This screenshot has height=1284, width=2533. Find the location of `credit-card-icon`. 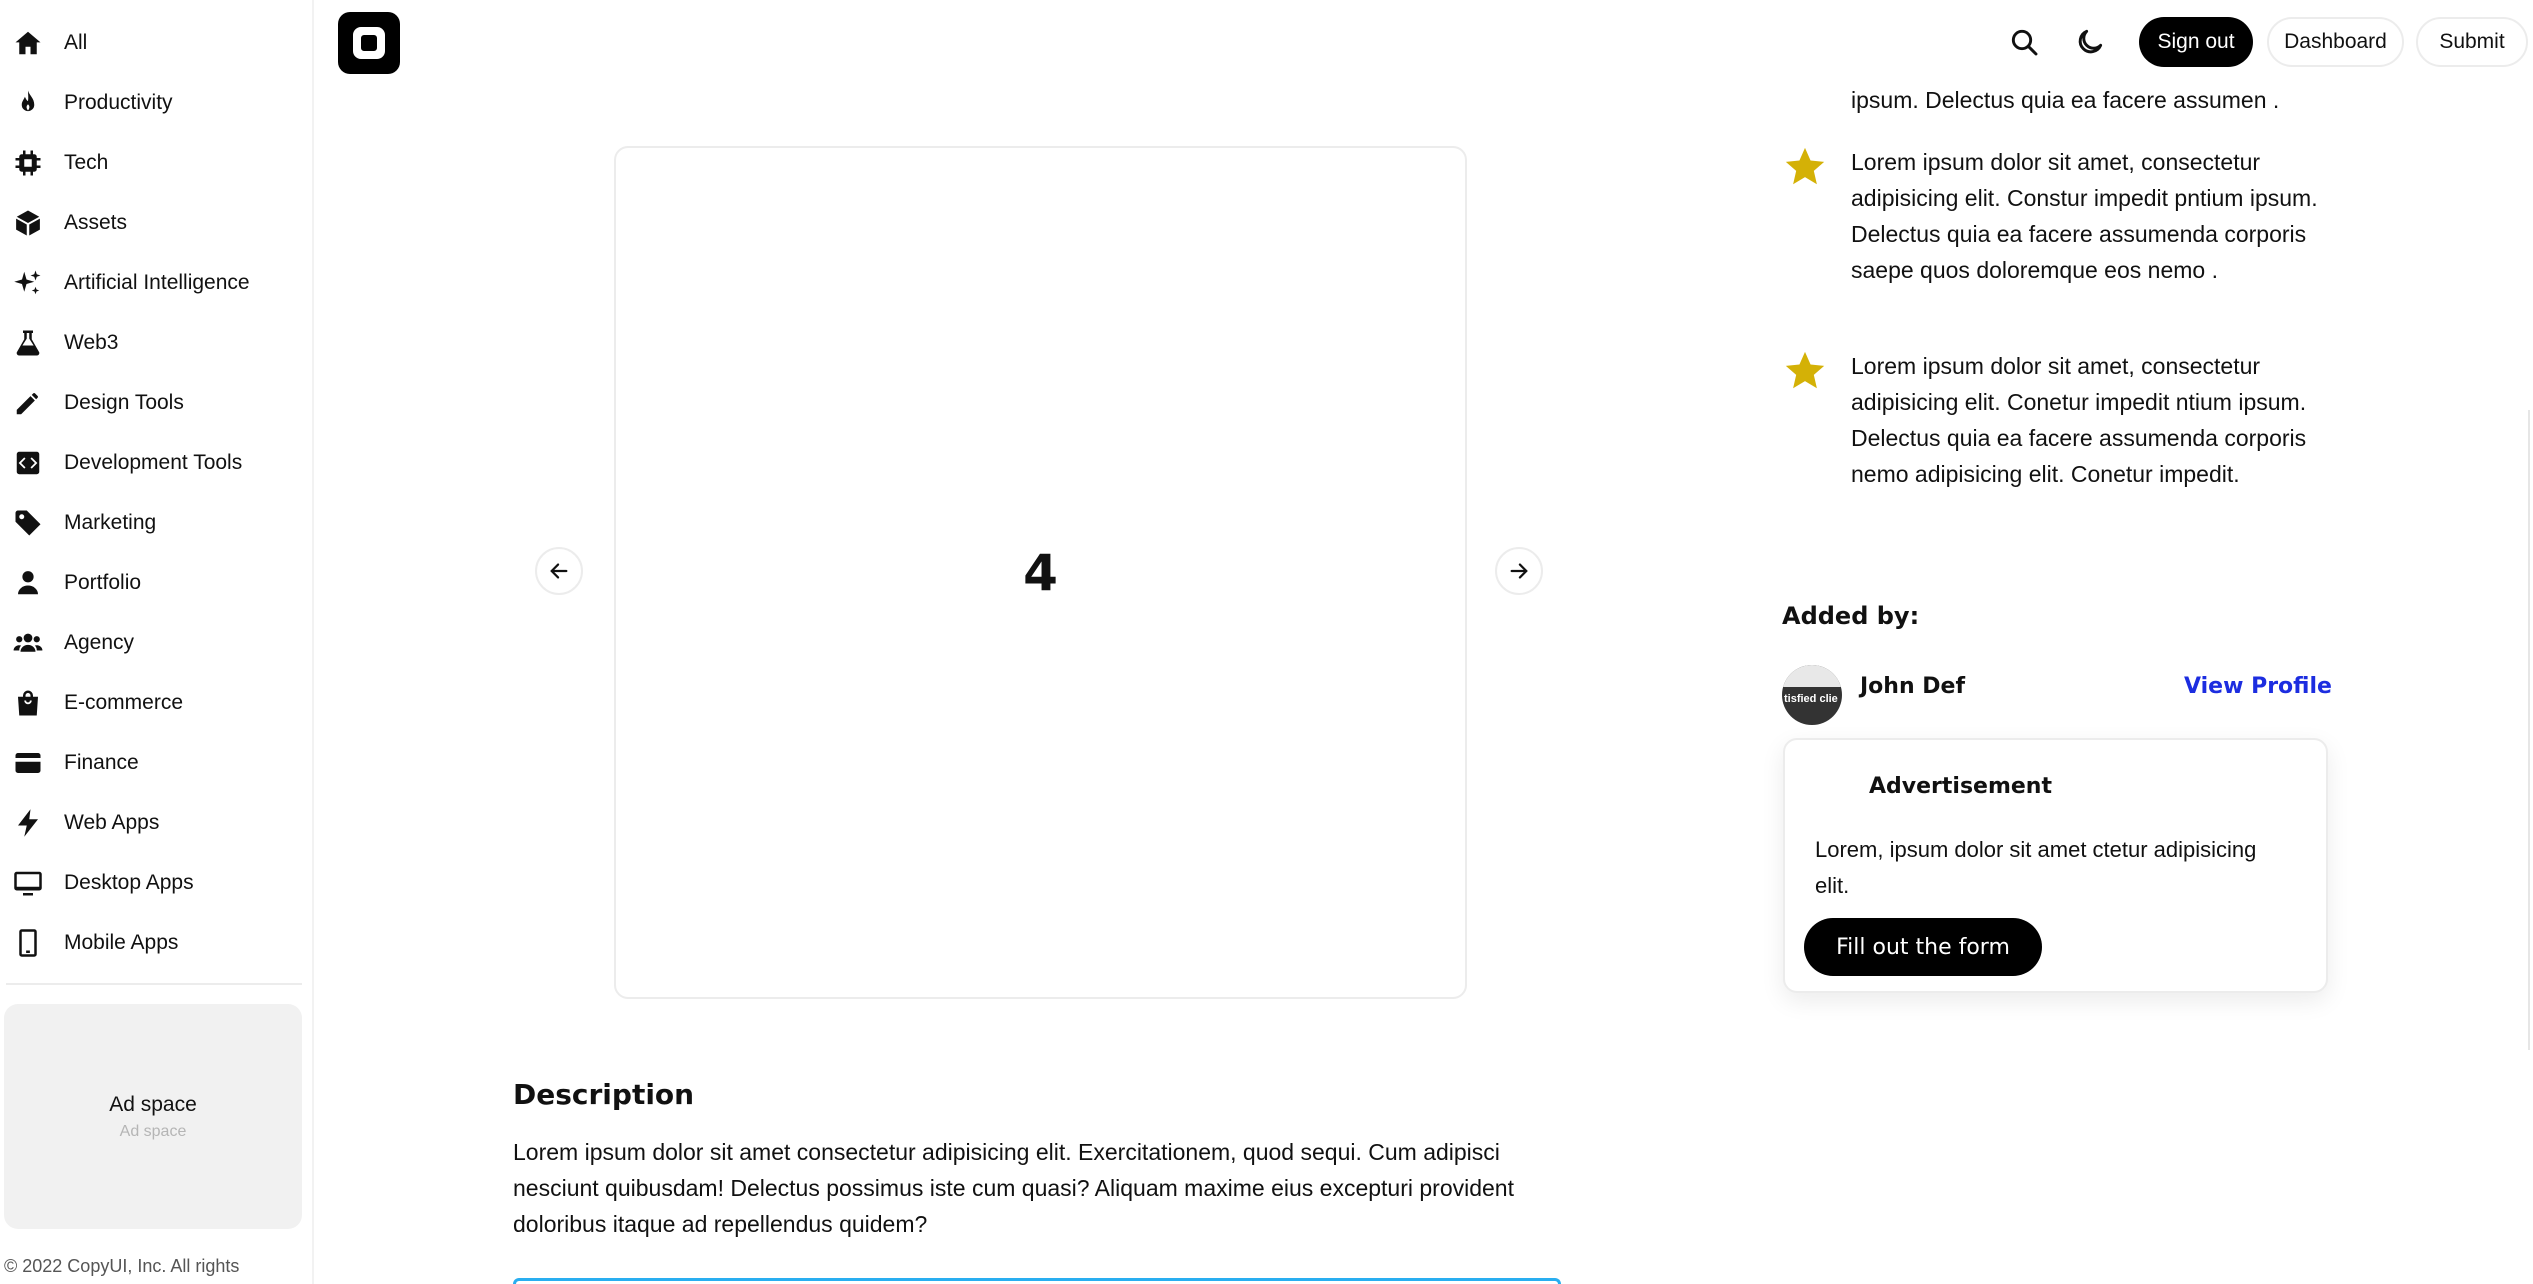

credit-card-icon is located at coordinates (28, 763).